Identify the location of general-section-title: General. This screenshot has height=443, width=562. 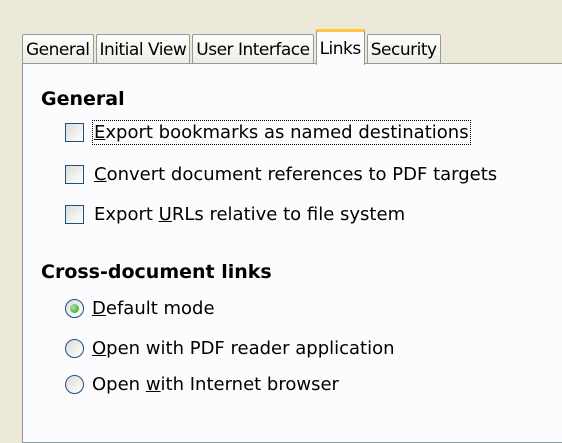
(83, 99).